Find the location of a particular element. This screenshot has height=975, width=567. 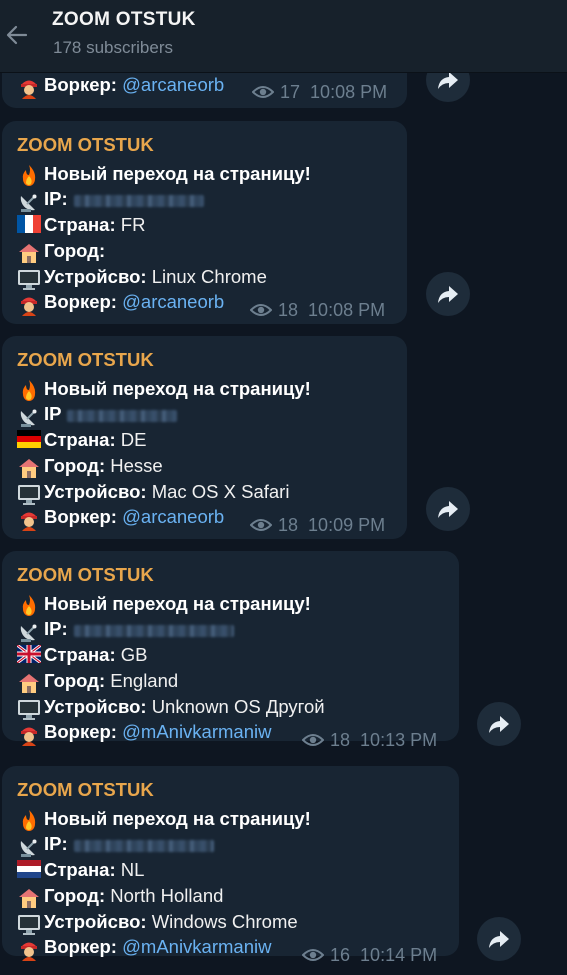

view-count: 17 is located at coordinates (290, 92).